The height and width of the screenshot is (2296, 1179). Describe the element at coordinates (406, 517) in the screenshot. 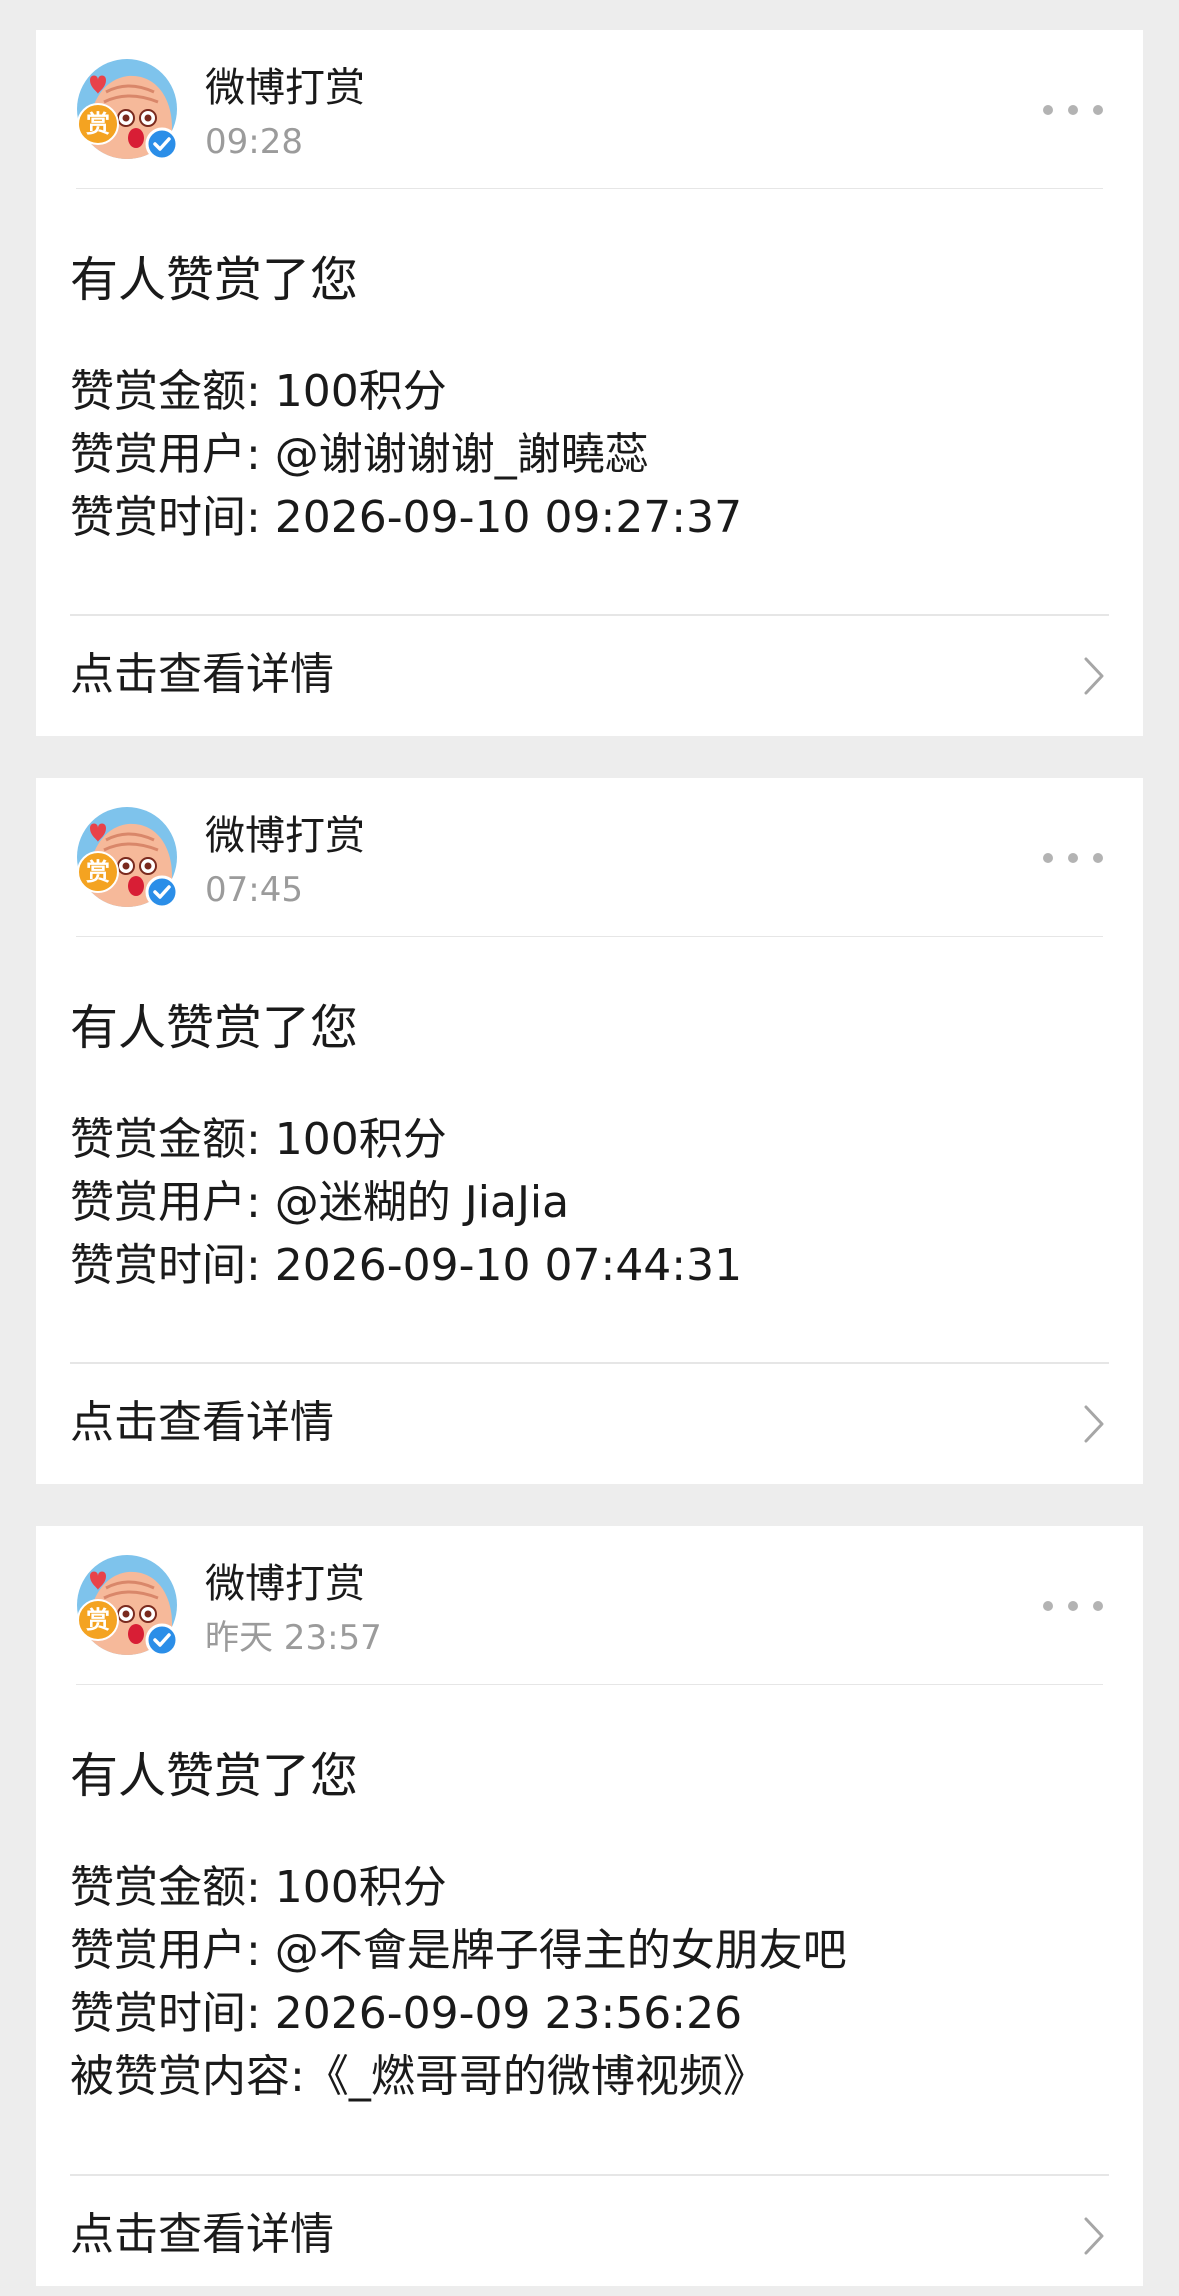

I see `detail-time: 赞赏时间: 2026-09-10 09:27:37` at that location.